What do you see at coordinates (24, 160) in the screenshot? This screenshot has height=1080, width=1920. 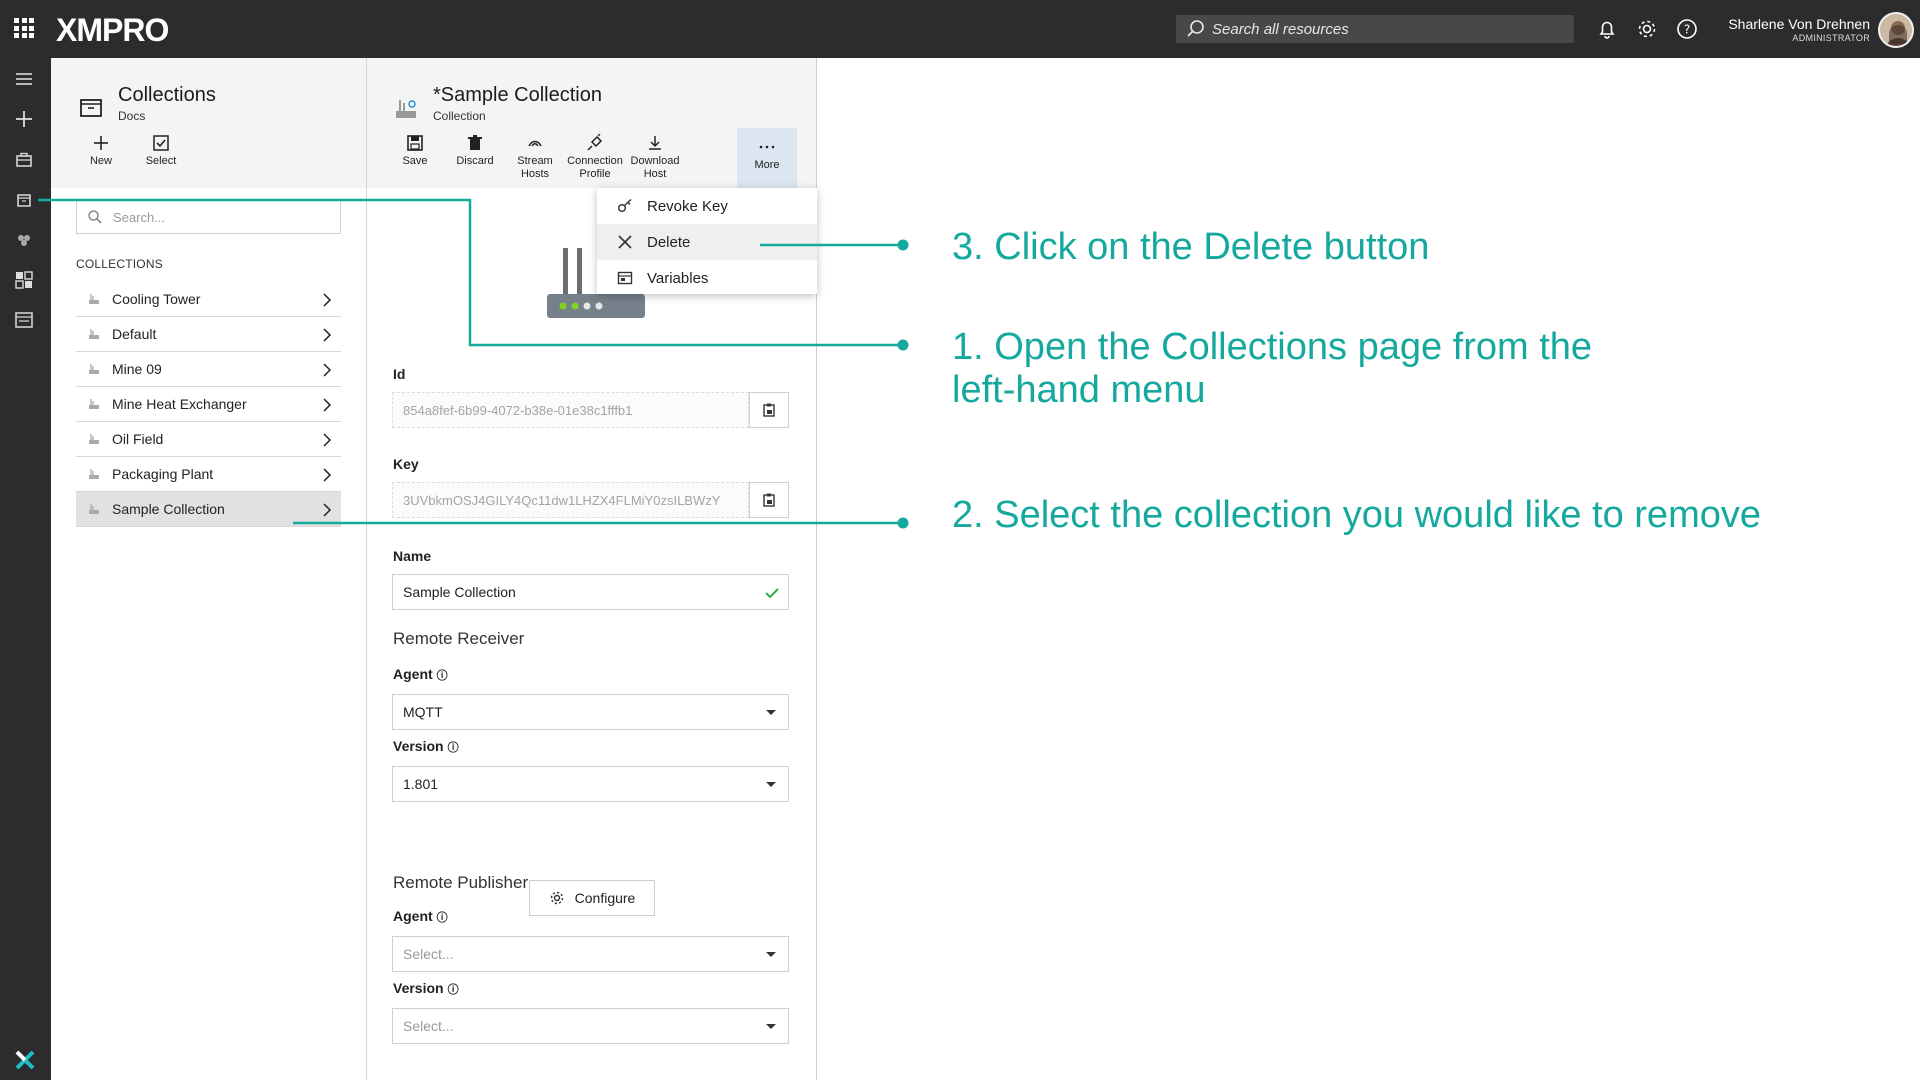 I see `briefcase-icon` at bounding box center [24, 160].